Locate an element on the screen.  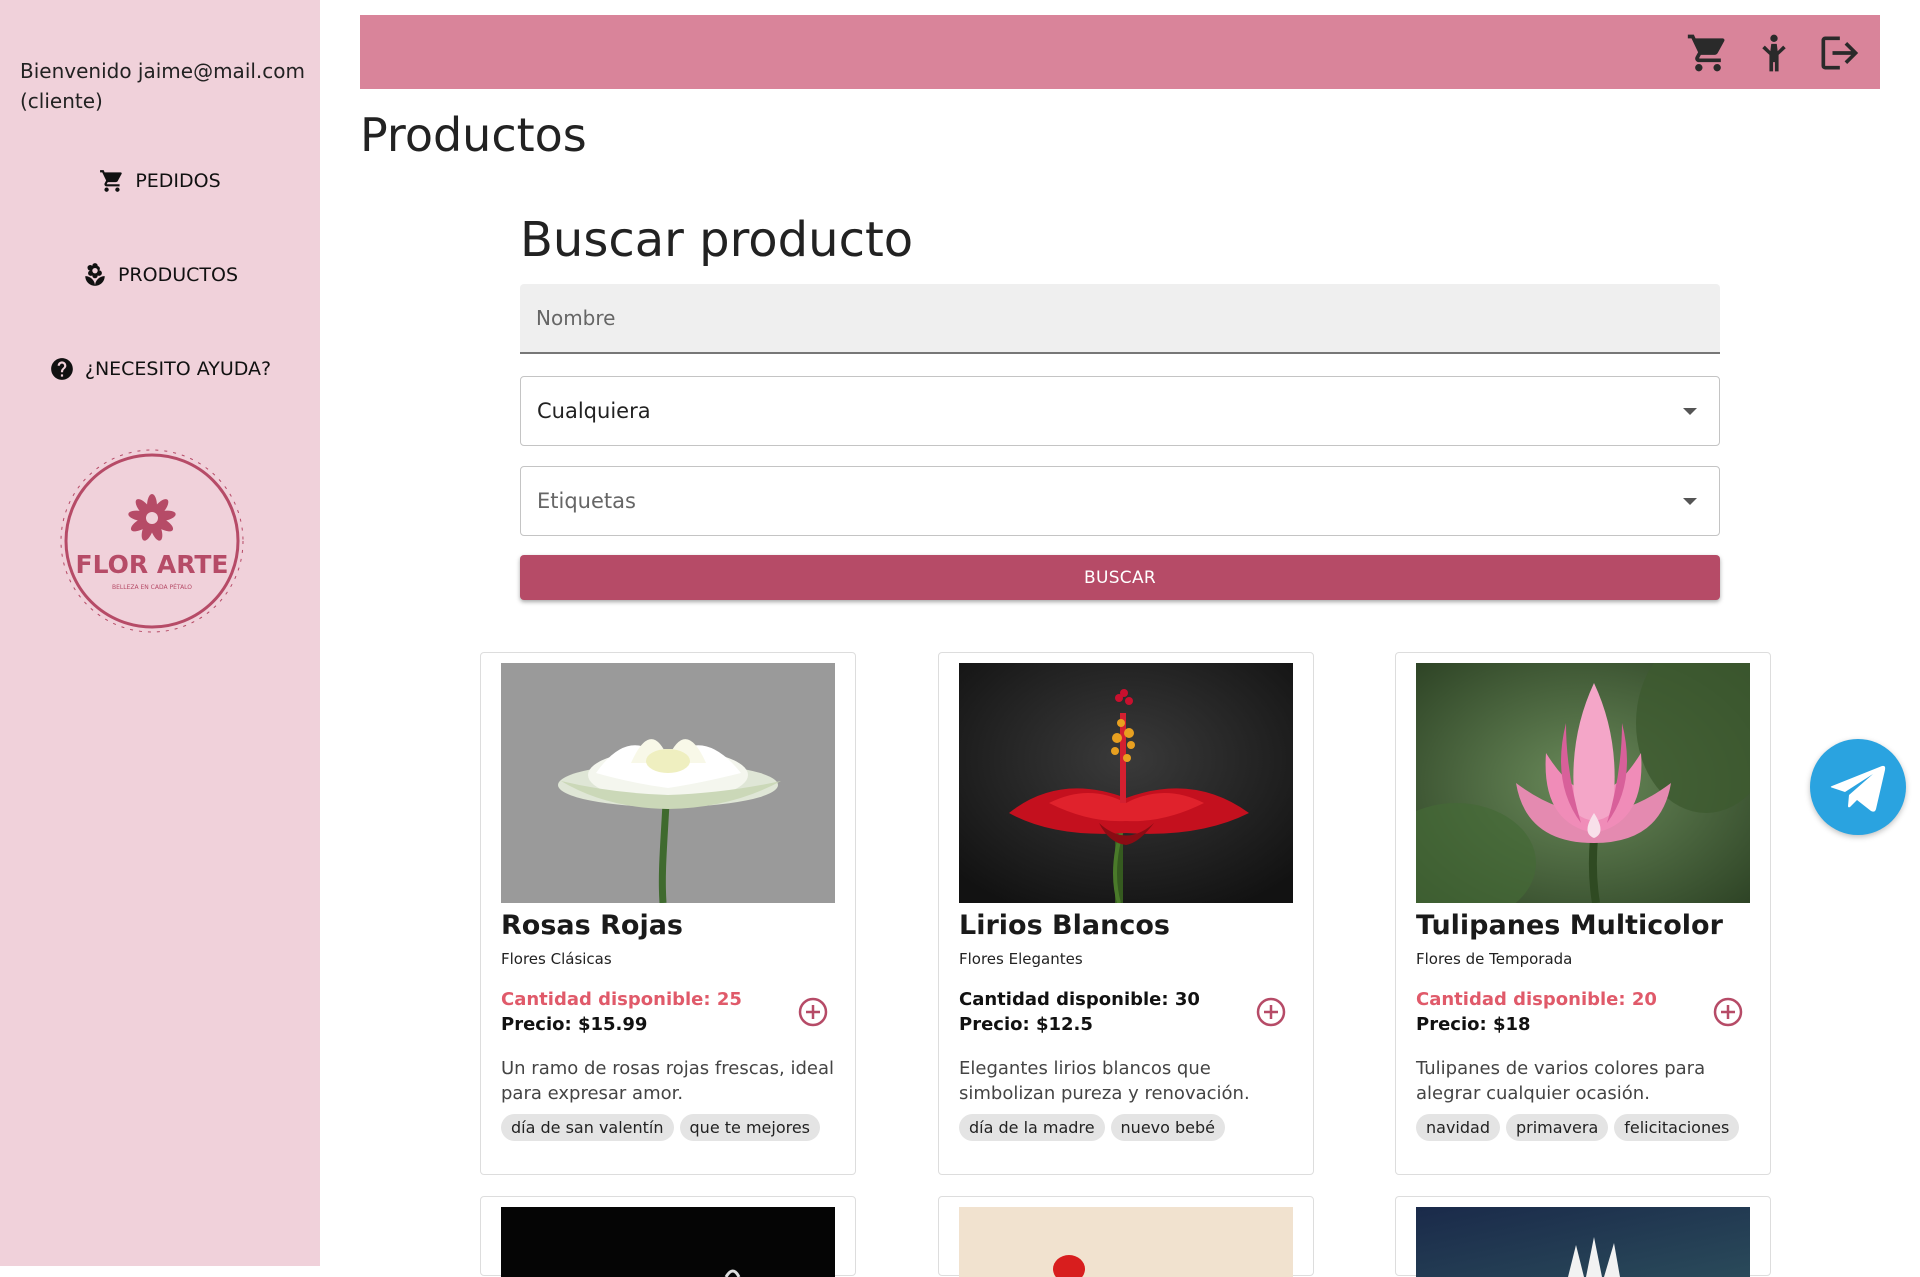
tags-select-placeholder: Etiquetas is located at coordinates (586, 501).